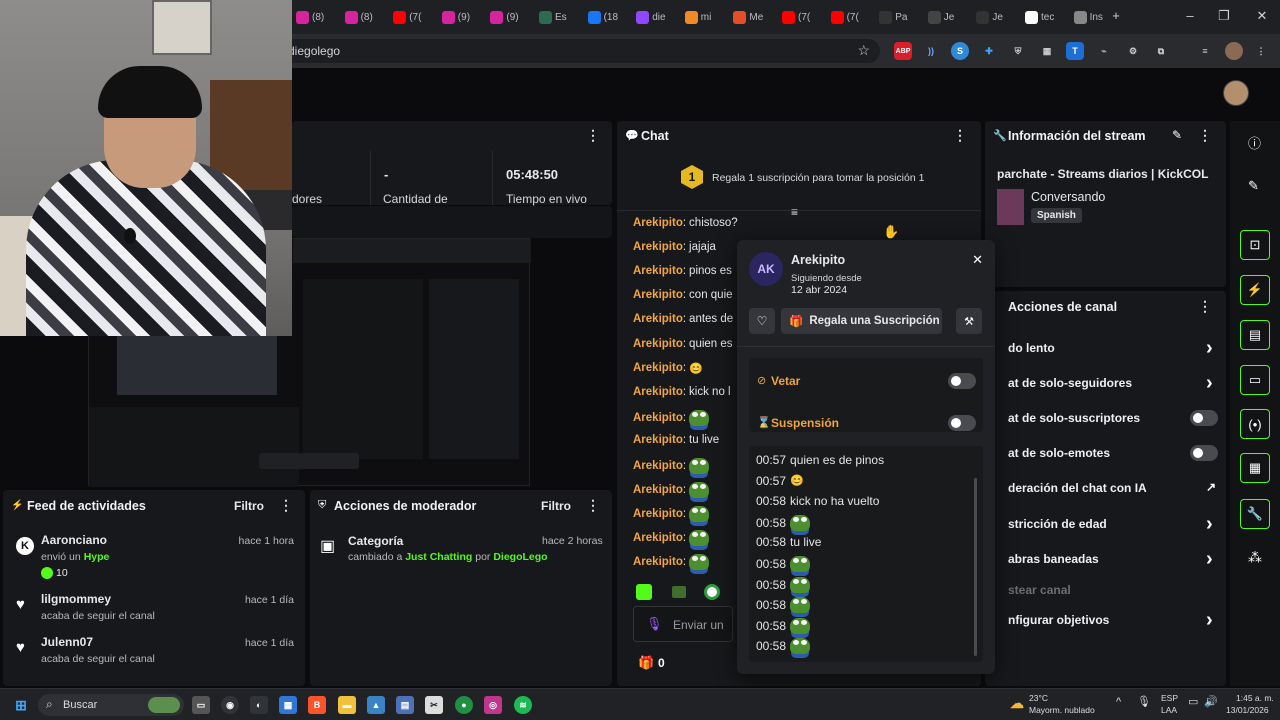 The image size is (1280, 720). What do you see at coordinates (1247, 710) in the screenshot?
I see `clock-date: 13/01/2026` at bounding box center [1247, 710].